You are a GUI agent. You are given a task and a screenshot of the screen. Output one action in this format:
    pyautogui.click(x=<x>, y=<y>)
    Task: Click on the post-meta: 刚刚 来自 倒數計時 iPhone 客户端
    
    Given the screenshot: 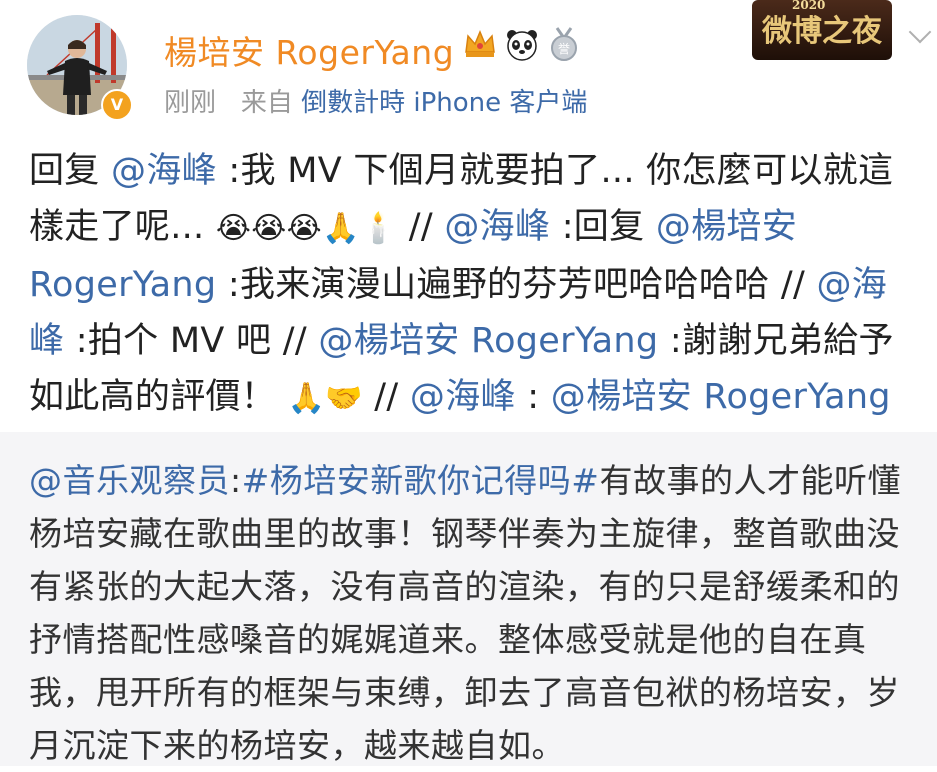 What is the action you would take?
    pyautogui.click(x=375, y=100)
    